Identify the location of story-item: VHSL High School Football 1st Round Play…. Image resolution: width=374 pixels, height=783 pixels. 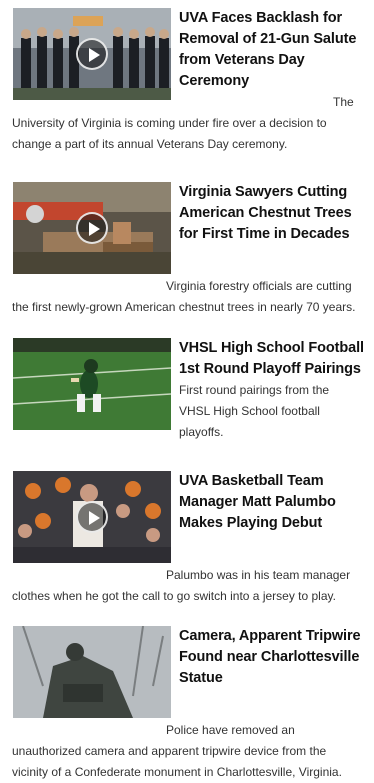
(187, 390).